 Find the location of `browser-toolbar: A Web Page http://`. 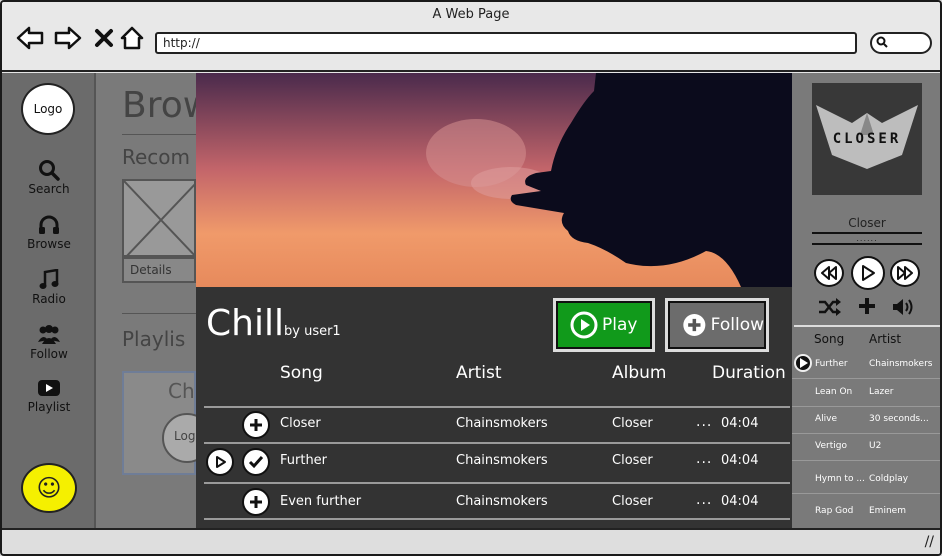

browser-toolbar: A Web Page http:// is located at coordinates (471, 37).